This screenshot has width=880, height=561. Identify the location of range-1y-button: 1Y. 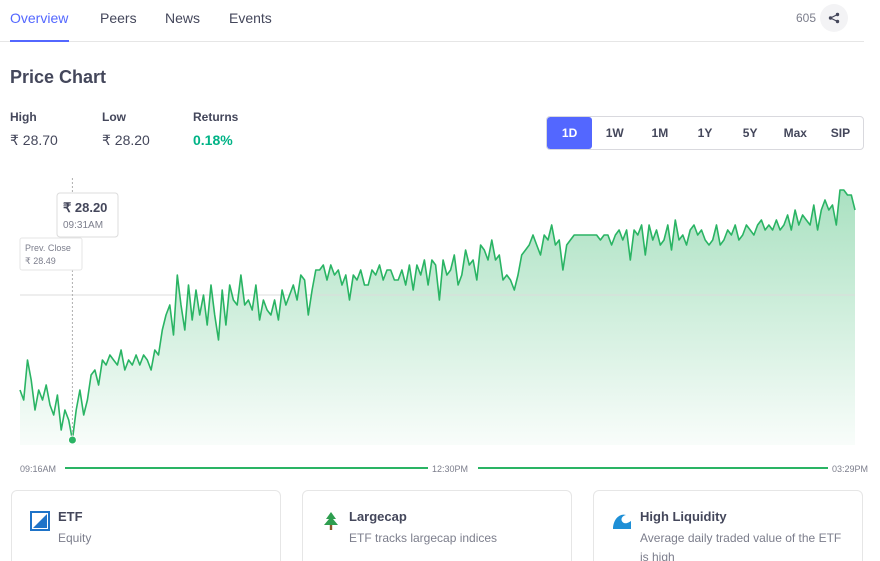
(704, 133).